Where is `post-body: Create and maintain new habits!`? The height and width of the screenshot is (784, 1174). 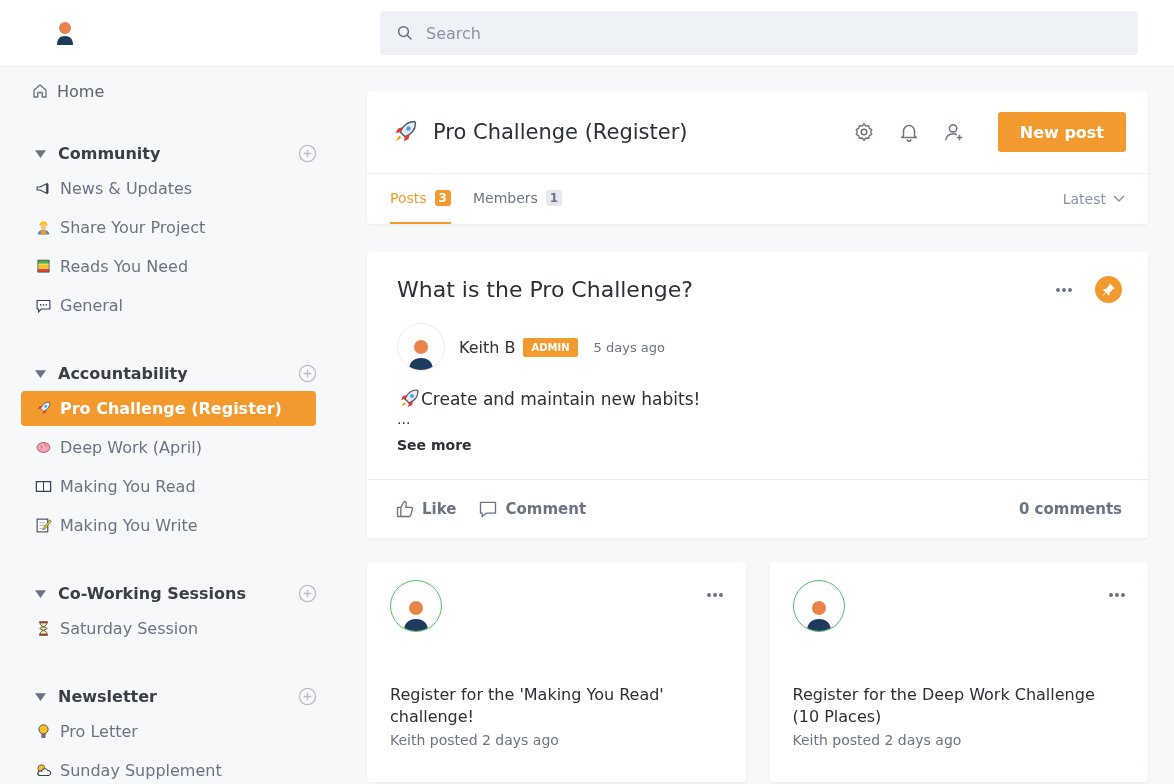
post-body: Create and maintain new habits! is located at coordinates (561, 399).